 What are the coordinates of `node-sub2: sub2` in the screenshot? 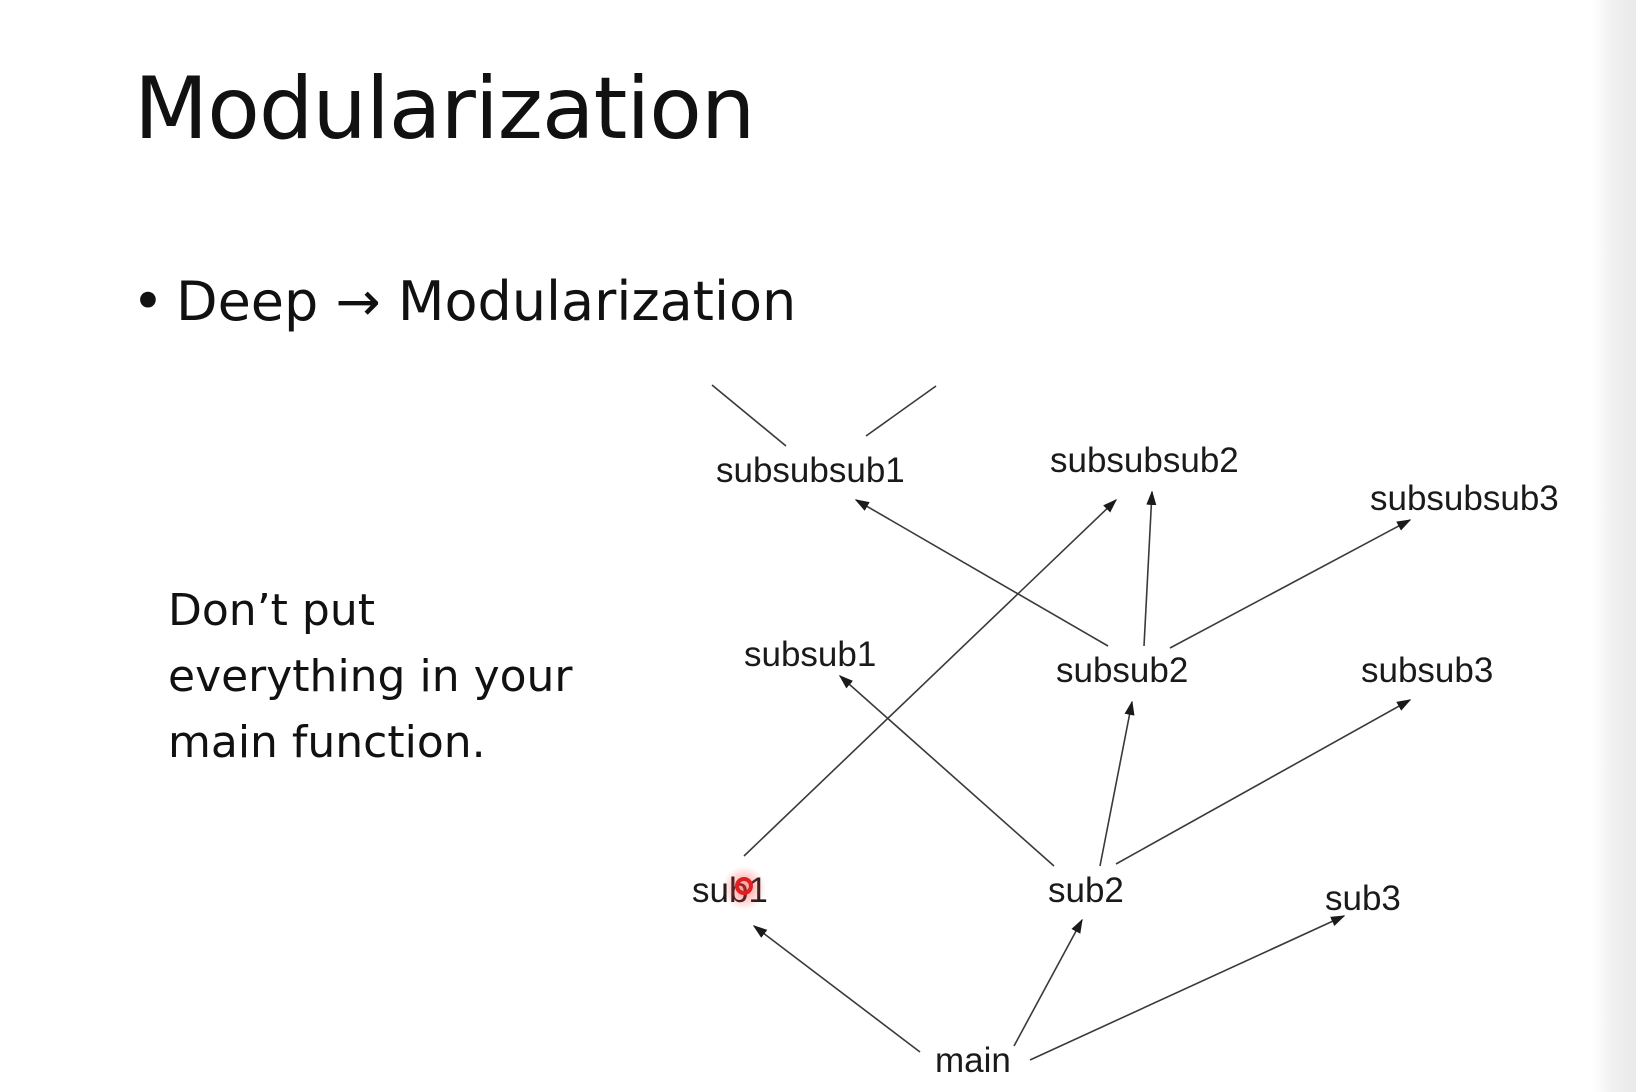 It's located at (1086, 890).